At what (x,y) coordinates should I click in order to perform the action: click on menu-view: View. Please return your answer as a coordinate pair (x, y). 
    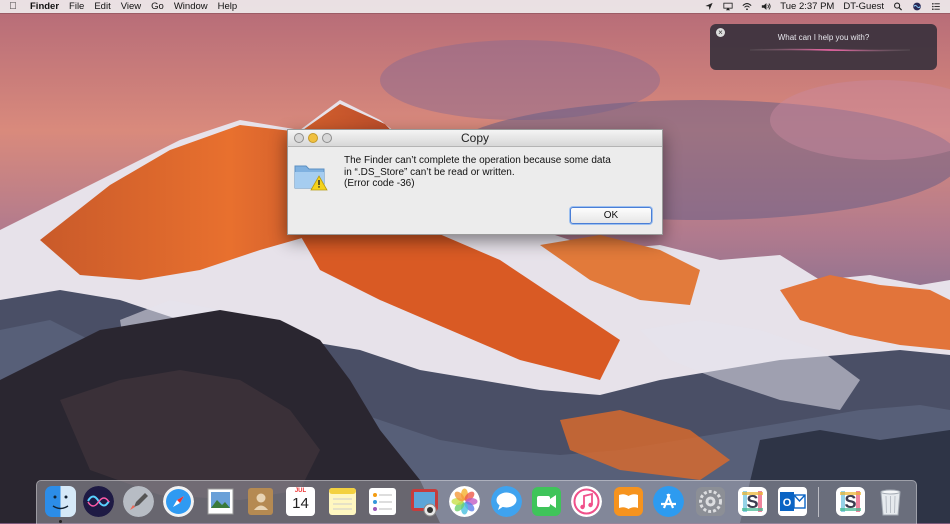
    Looking at the image, I should click on (134, 6).